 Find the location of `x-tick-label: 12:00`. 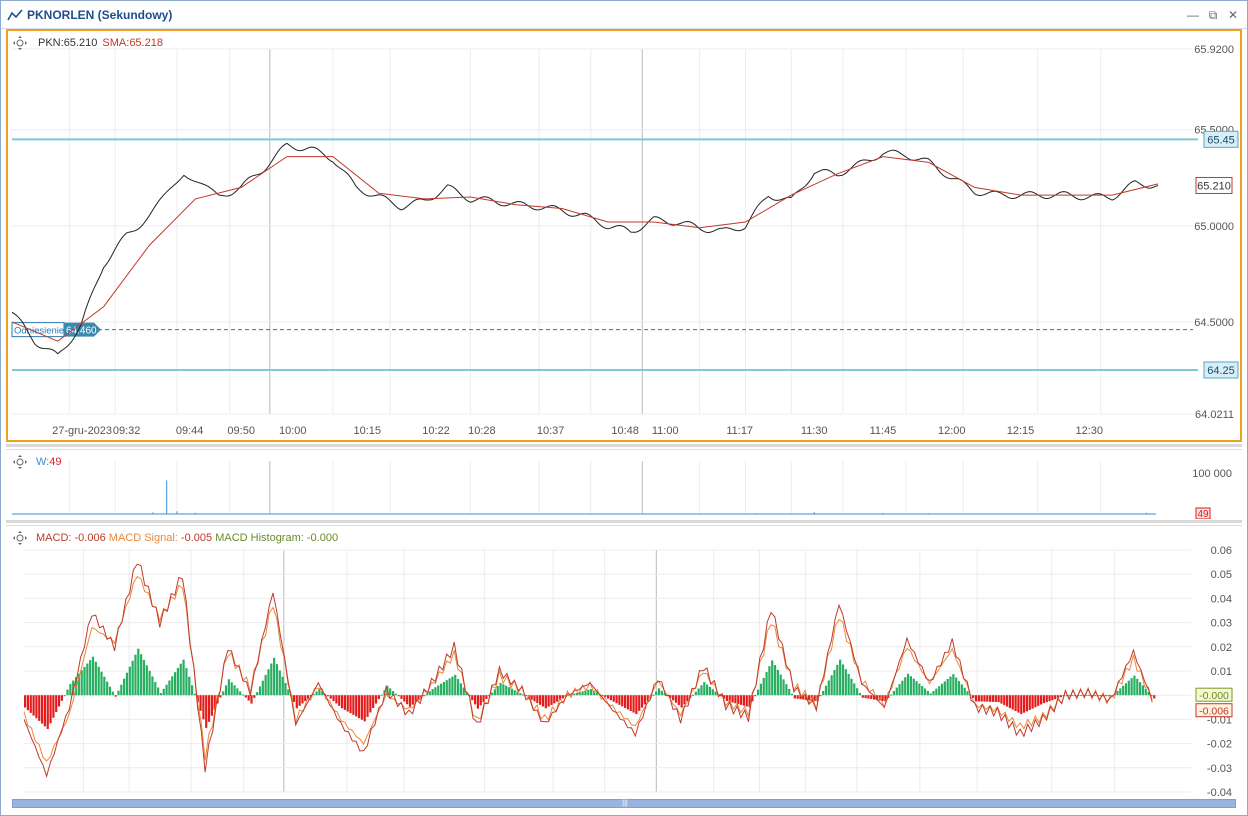

x-tick-label: 12:00 is located at coordinates (952, 431).